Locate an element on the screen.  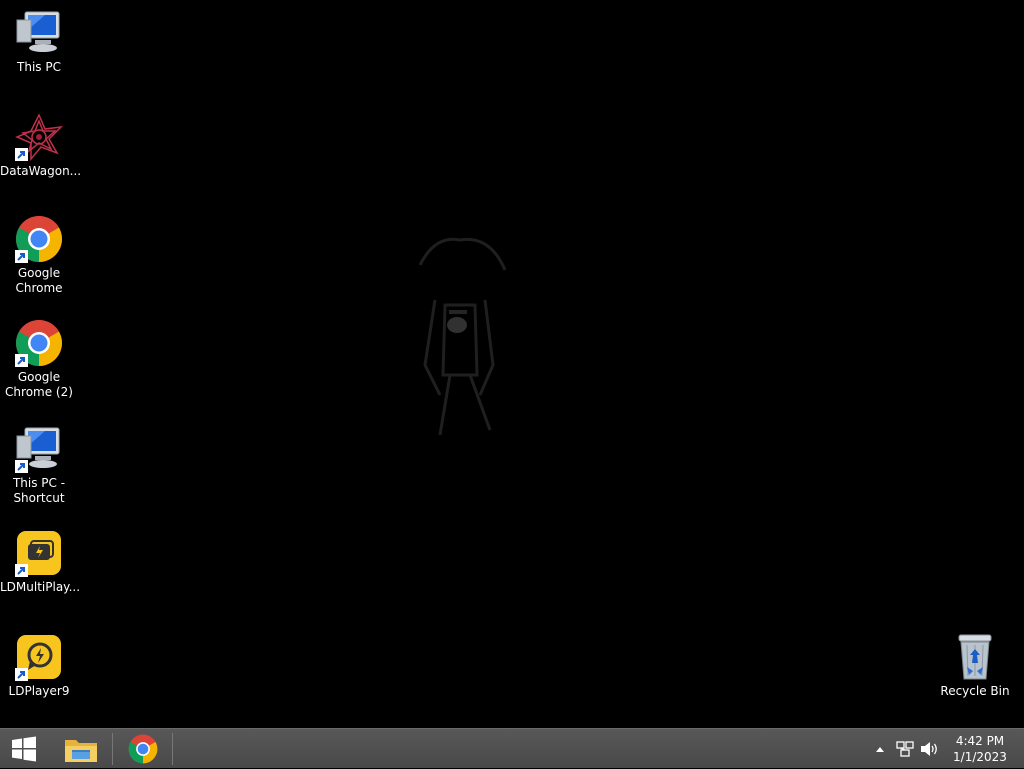
windows-start-icon is located at coordinates (24, 749).